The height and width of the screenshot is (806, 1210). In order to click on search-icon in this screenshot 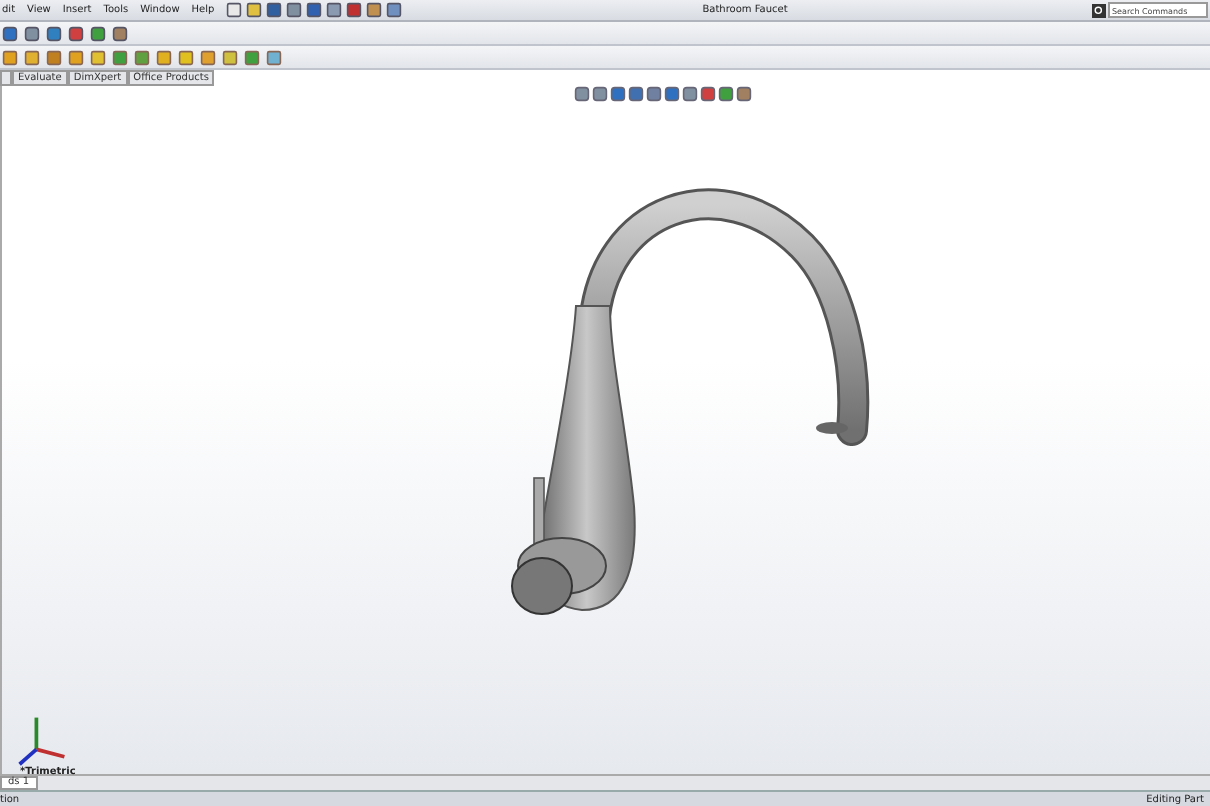, I will do `click(1099, 10)`.